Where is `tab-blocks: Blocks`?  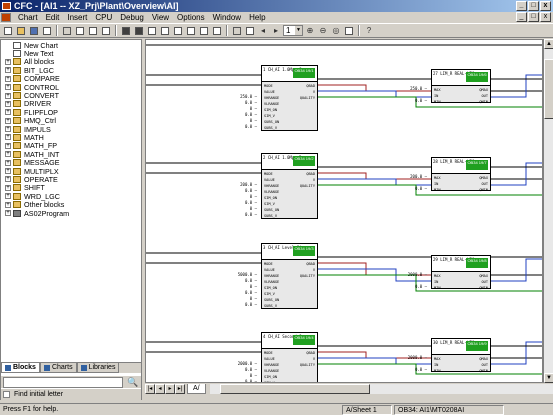 tab-blocks: Blocks is located at coordinates (20, 368).